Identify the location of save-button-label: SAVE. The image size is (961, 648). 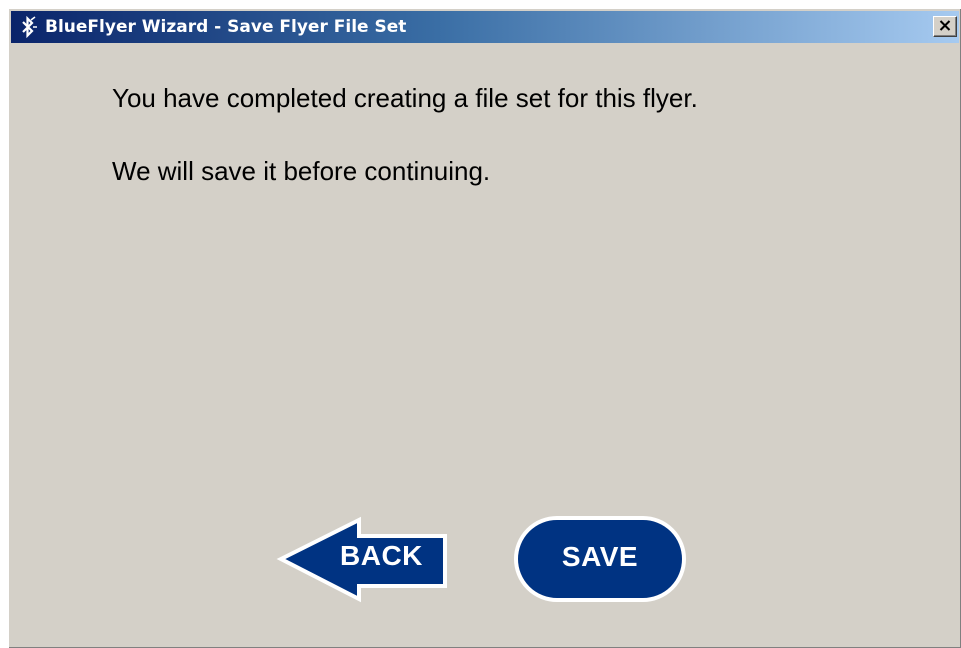
(600, 556).